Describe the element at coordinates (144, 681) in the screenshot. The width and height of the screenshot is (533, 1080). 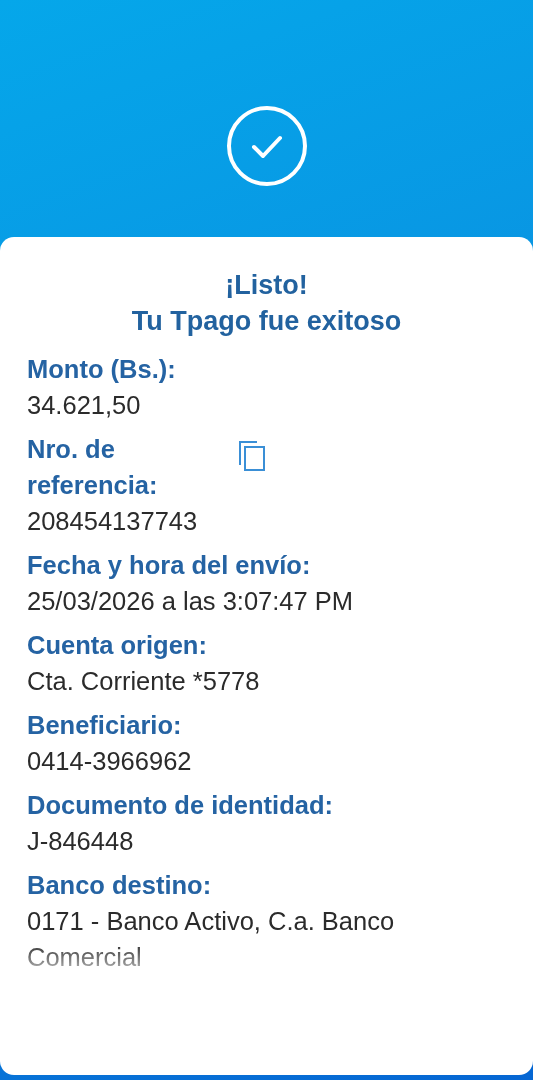
I see `field-value: Cta. Corriente *5778` at that location.